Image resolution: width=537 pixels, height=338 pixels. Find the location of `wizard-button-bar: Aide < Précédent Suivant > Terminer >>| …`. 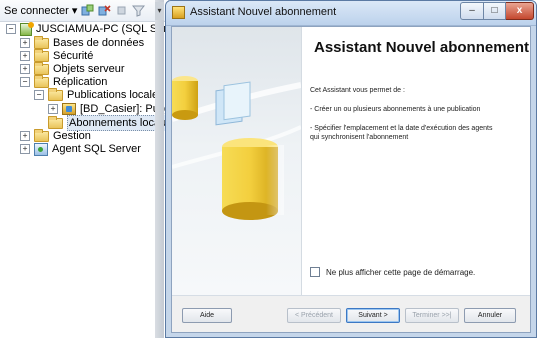

wizard-button-bar: Aide < Précédent Suivant > Terminer >>| … is located at coordinates (351, 314).